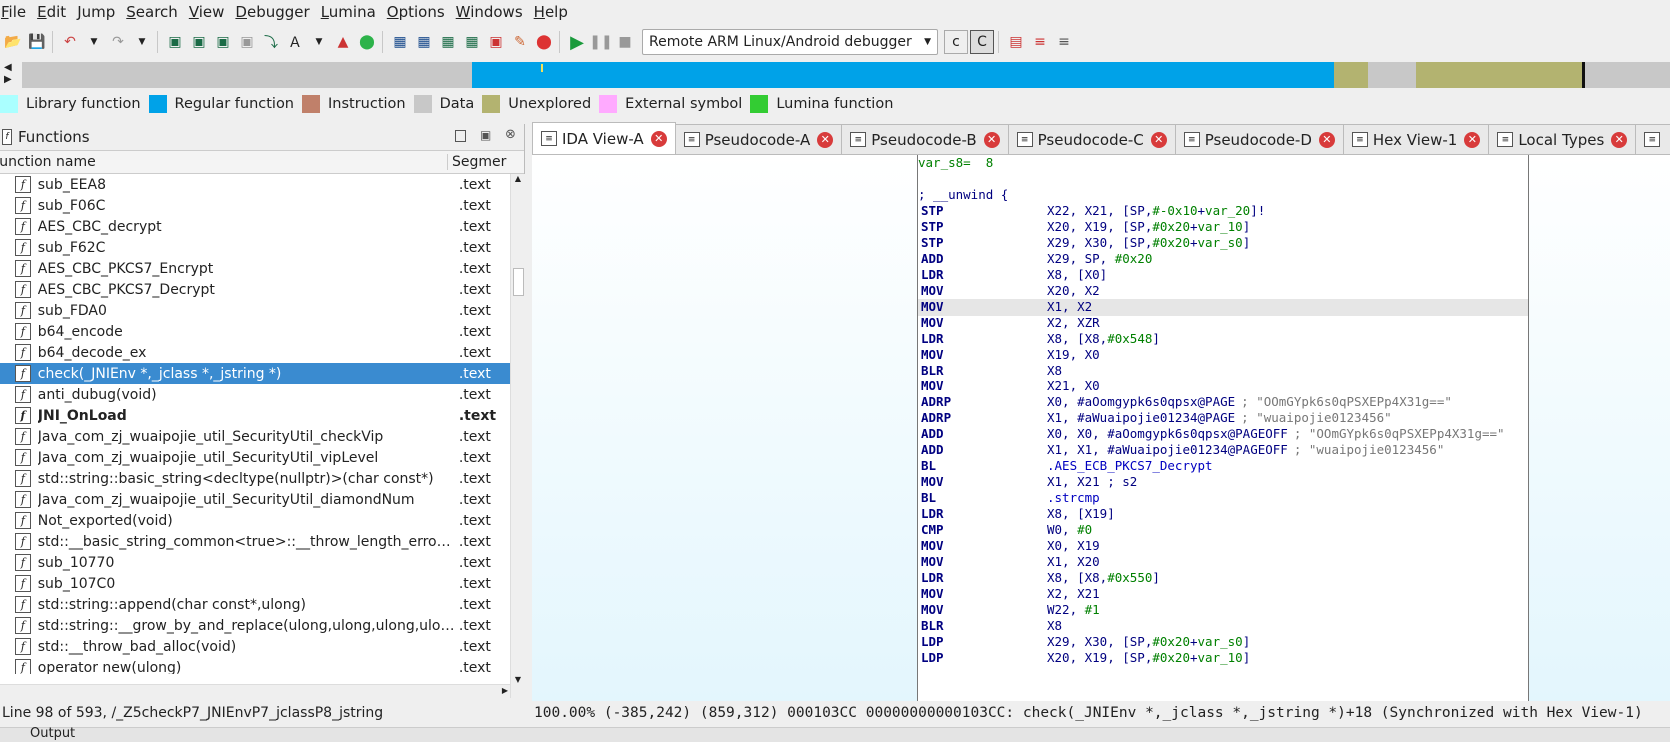 The width and height of the screenshot is (1670, 742). What do you see at coordinates (255, 665) in the screenshot?
I see `function-row: f operator new(ulong) .text` at bounding box center [255, 665].